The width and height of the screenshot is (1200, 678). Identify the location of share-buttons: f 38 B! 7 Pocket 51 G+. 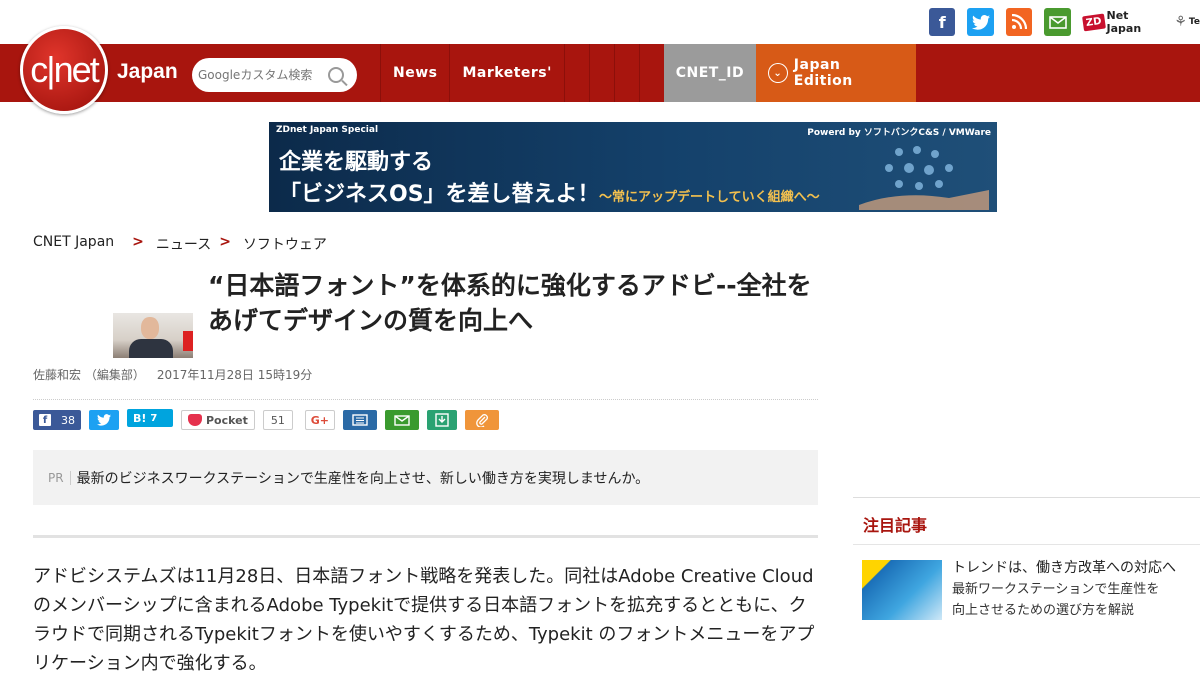
(266, 419).